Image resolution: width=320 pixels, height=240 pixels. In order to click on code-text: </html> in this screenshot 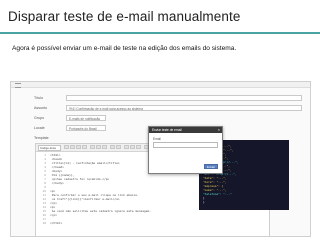, I will do `click(56, 223)`.